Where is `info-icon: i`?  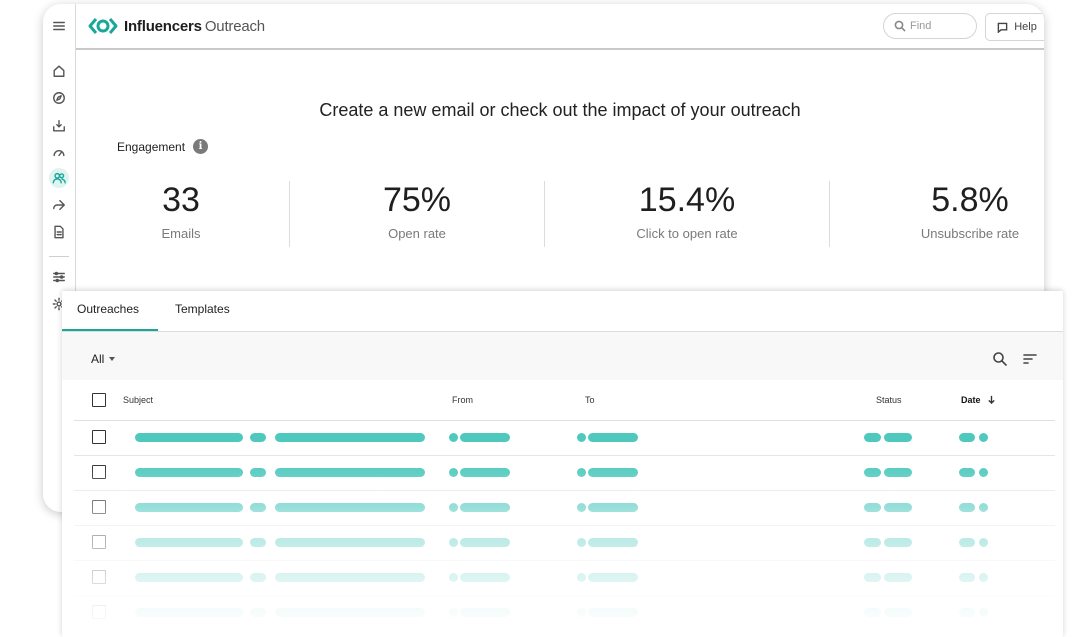
info-icon: i is located at coordinates (201, 146).